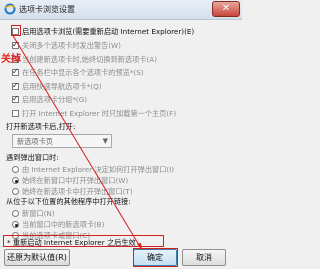 Image resolution: width=320 pixels, height=269 pixels. Describe the element at coordinates (121, 10) in the screenshot. I see `title-bar: 选项卡浏览设置 ✕` at that location.